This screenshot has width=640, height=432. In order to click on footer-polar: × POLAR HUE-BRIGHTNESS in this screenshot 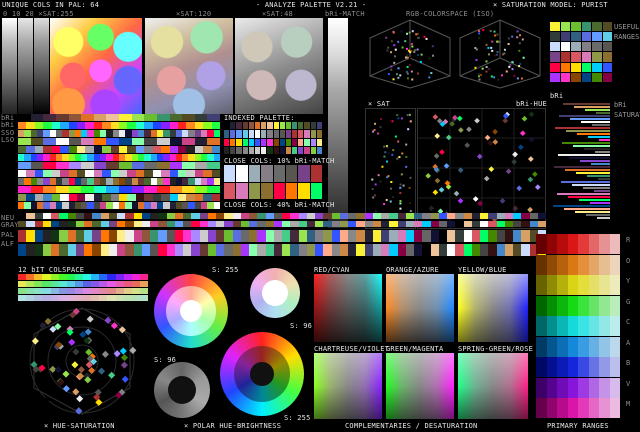, I will do `click(233, 426)`.